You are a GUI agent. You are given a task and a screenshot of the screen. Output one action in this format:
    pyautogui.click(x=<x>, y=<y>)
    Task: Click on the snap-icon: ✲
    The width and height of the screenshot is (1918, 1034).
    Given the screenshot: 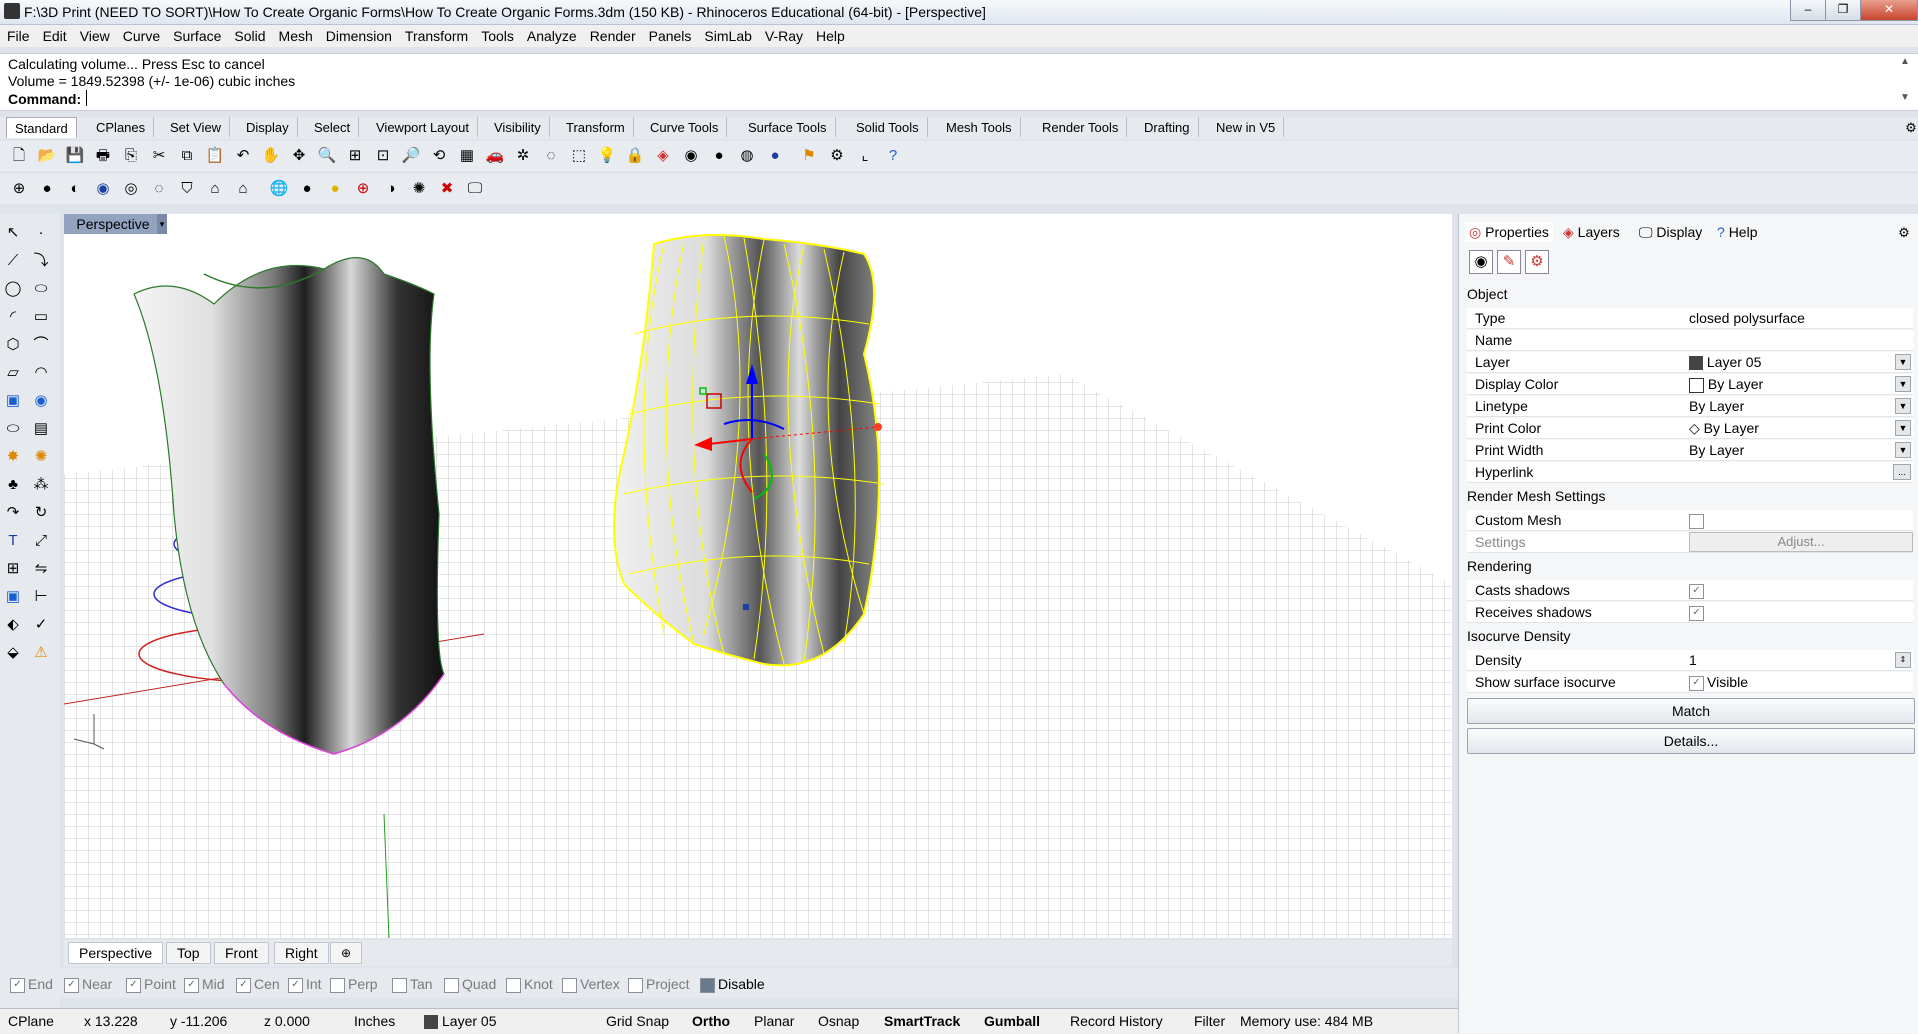 What is the action you would take?
    pyautogui.click(x=523, y=156)
    